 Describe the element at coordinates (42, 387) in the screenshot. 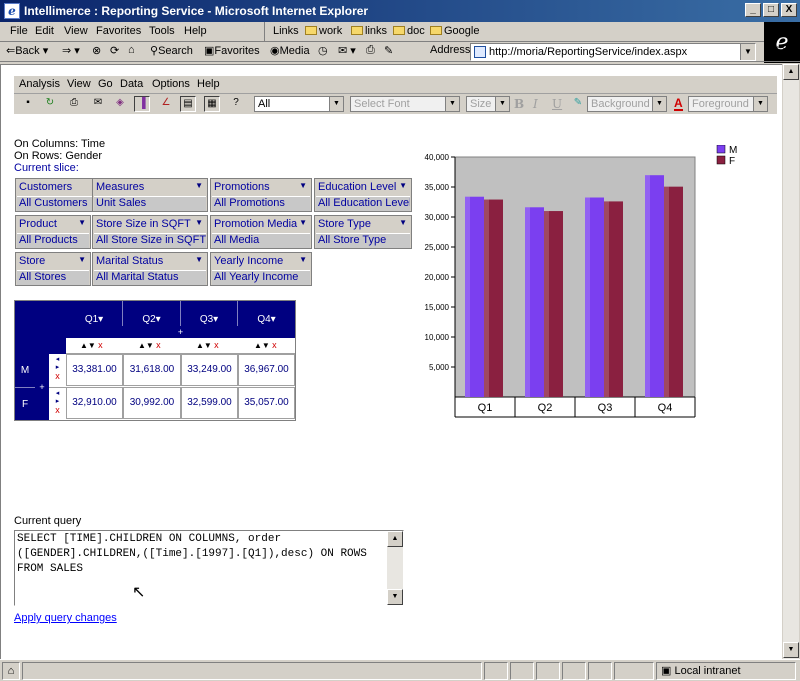

I see `row-expand-button: +` at that location.